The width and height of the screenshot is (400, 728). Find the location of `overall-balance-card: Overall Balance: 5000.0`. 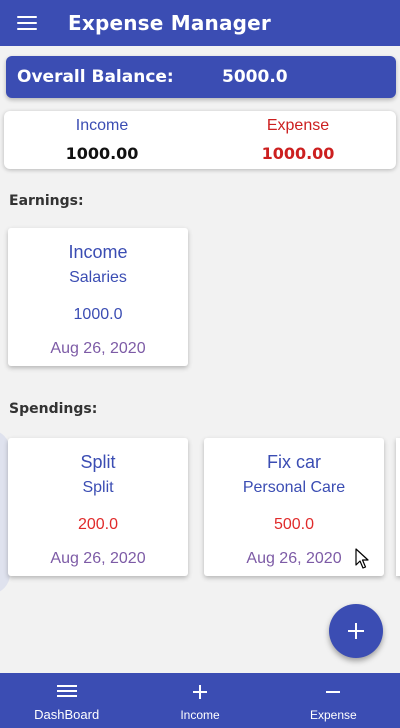

overall-balance-card: Overall Balance: 5000.0 is located at coordinates (201, 77).